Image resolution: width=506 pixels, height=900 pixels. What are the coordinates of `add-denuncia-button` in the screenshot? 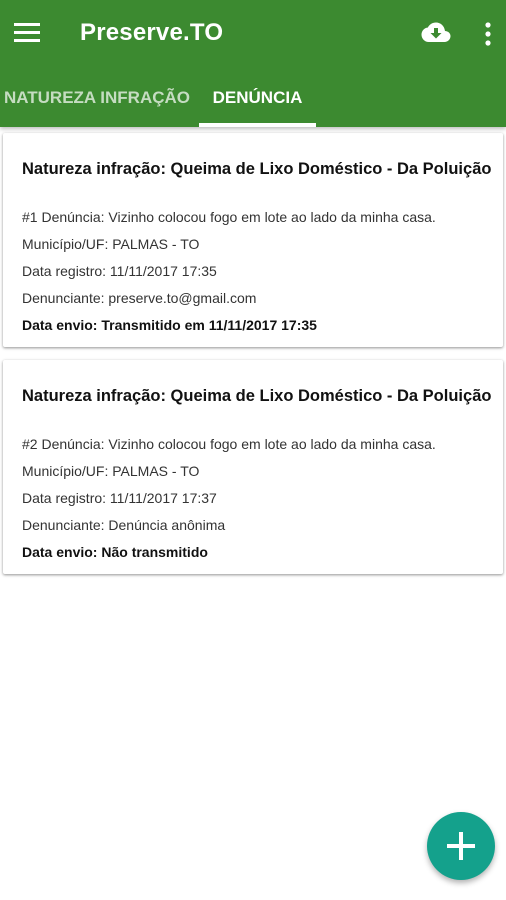 It's located at (461, 846).